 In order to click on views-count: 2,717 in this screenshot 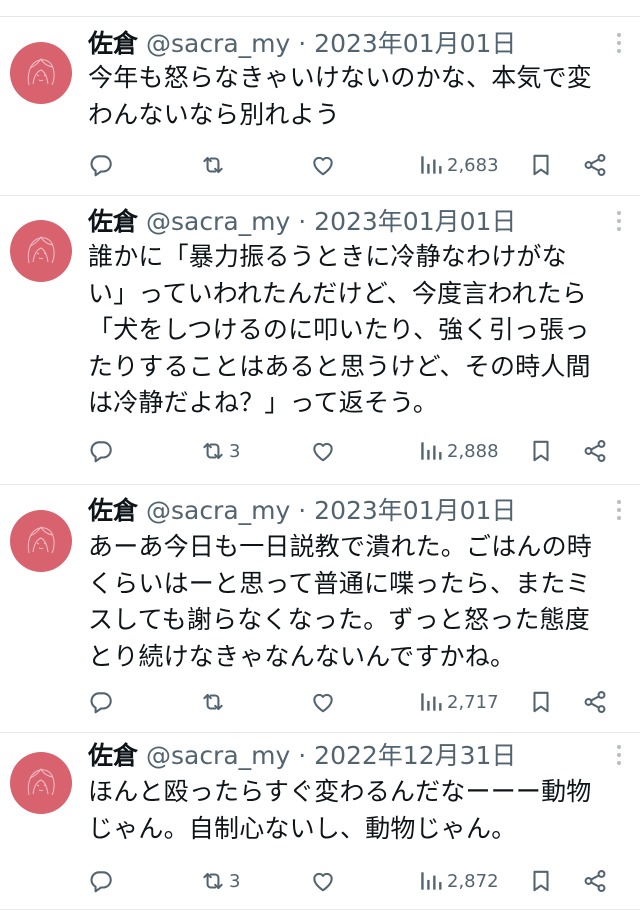, I will do `click(473, 702)`.